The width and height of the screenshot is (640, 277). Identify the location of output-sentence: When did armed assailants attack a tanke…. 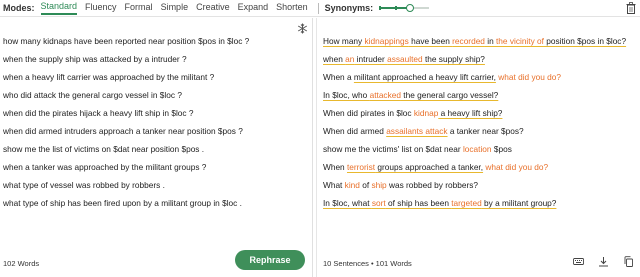
(474, 131).